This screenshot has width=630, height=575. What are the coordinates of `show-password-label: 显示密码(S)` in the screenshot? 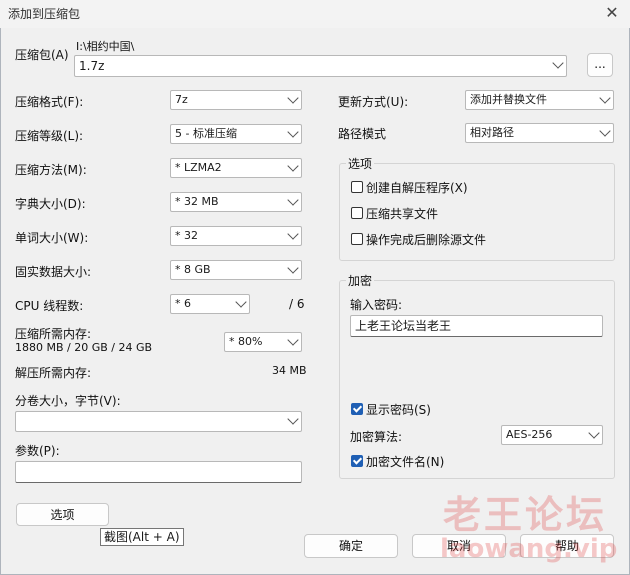 It's located at (398, 410).